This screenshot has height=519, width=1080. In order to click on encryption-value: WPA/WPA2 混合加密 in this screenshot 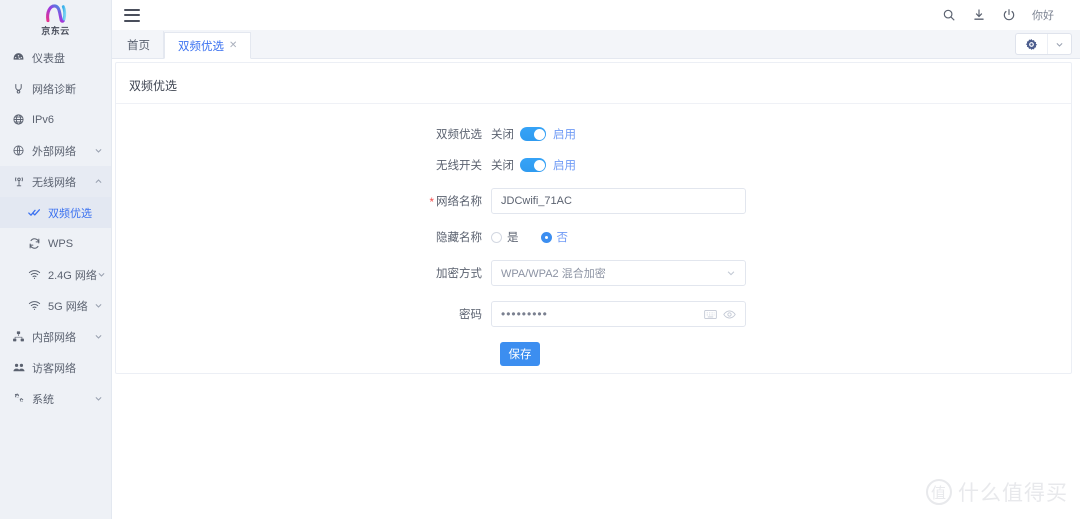, I will do `click(553, 274)`.